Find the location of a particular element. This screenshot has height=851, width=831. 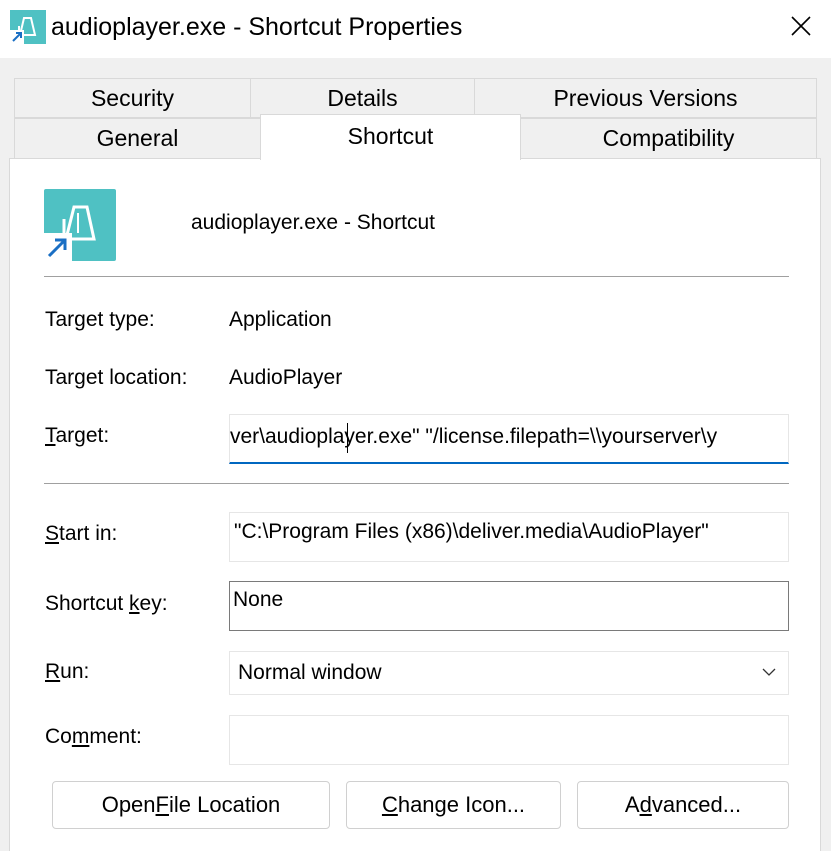

close-button is located at coordinates (801, 26).